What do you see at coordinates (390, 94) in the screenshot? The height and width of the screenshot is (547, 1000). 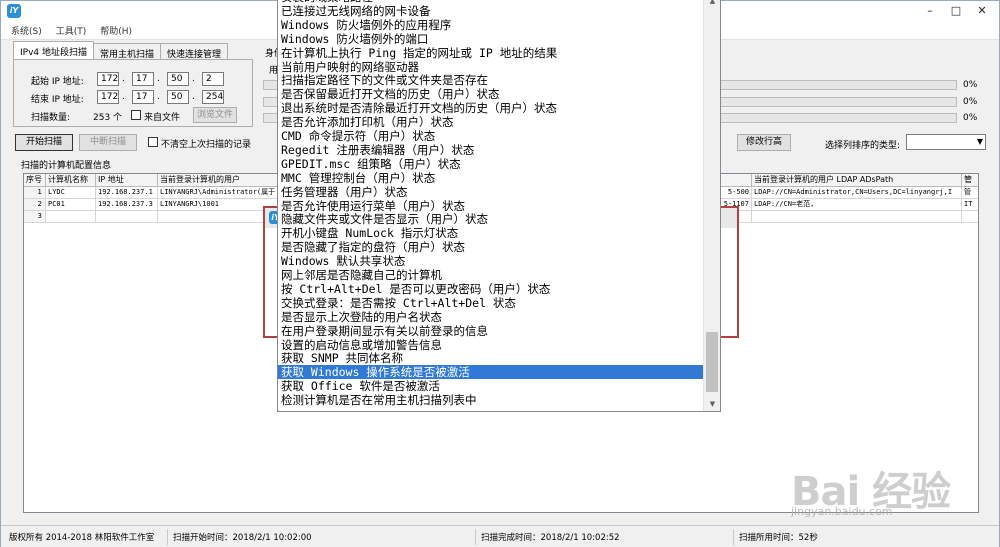 I see `dropdown-option: 是否保留最近打开文档的历史（用户）状态` at bounding box center [390, 94].